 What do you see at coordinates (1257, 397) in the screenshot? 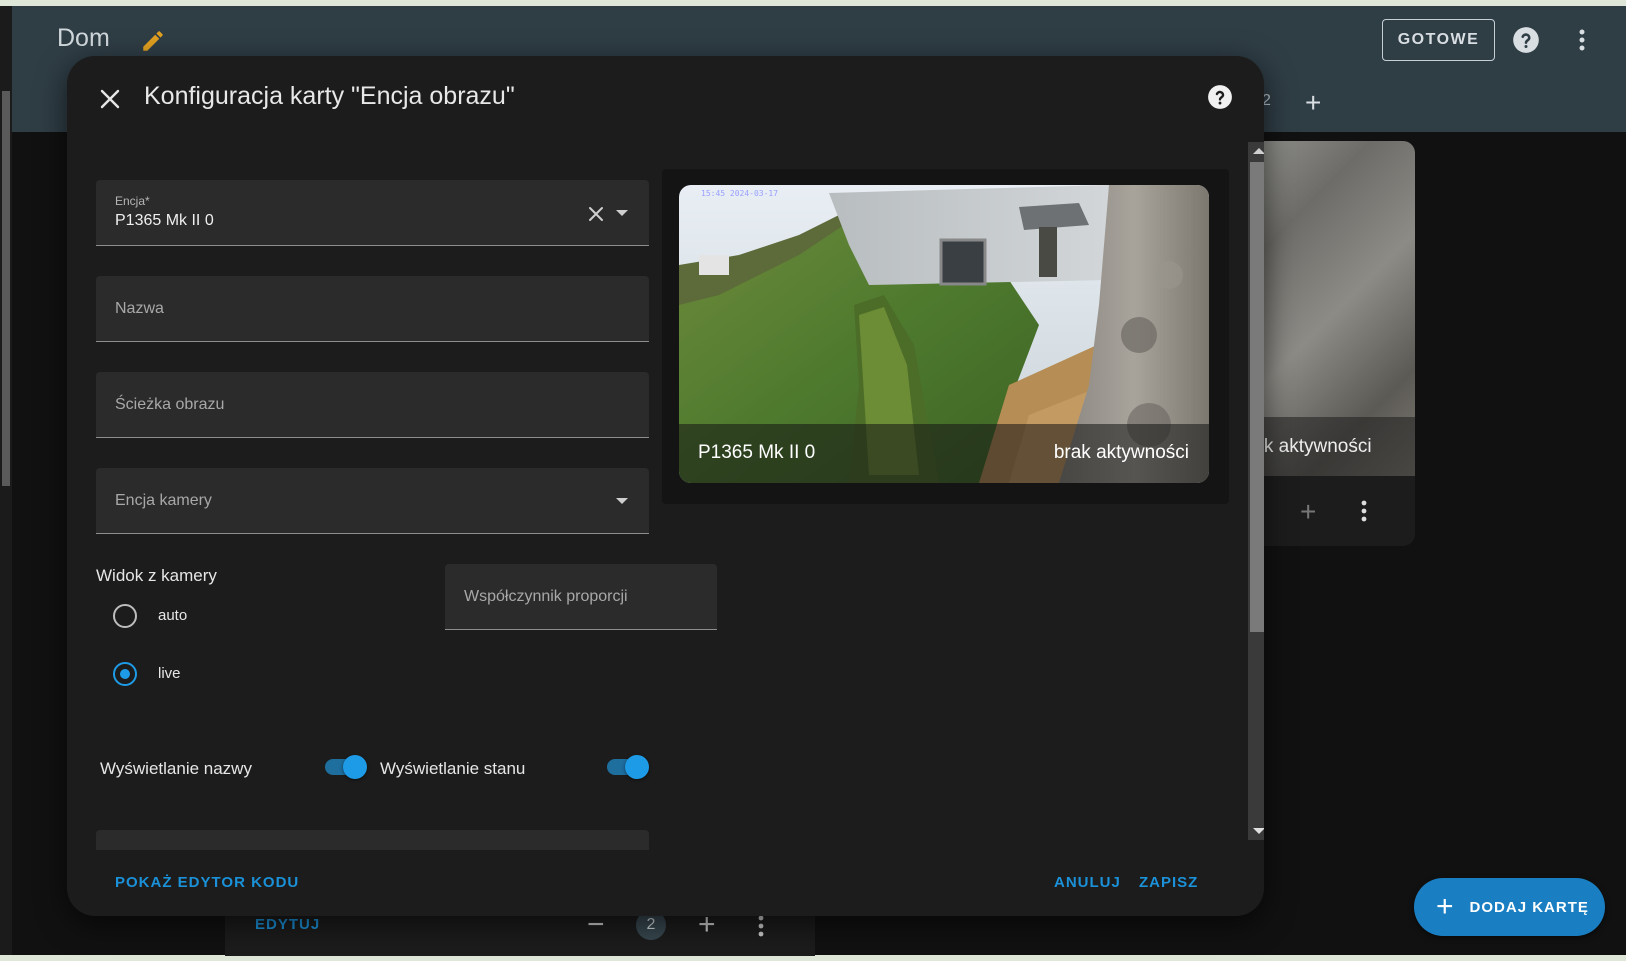
I see `dialog-scrollbar-thumb` at bounding box center [1257, 397].